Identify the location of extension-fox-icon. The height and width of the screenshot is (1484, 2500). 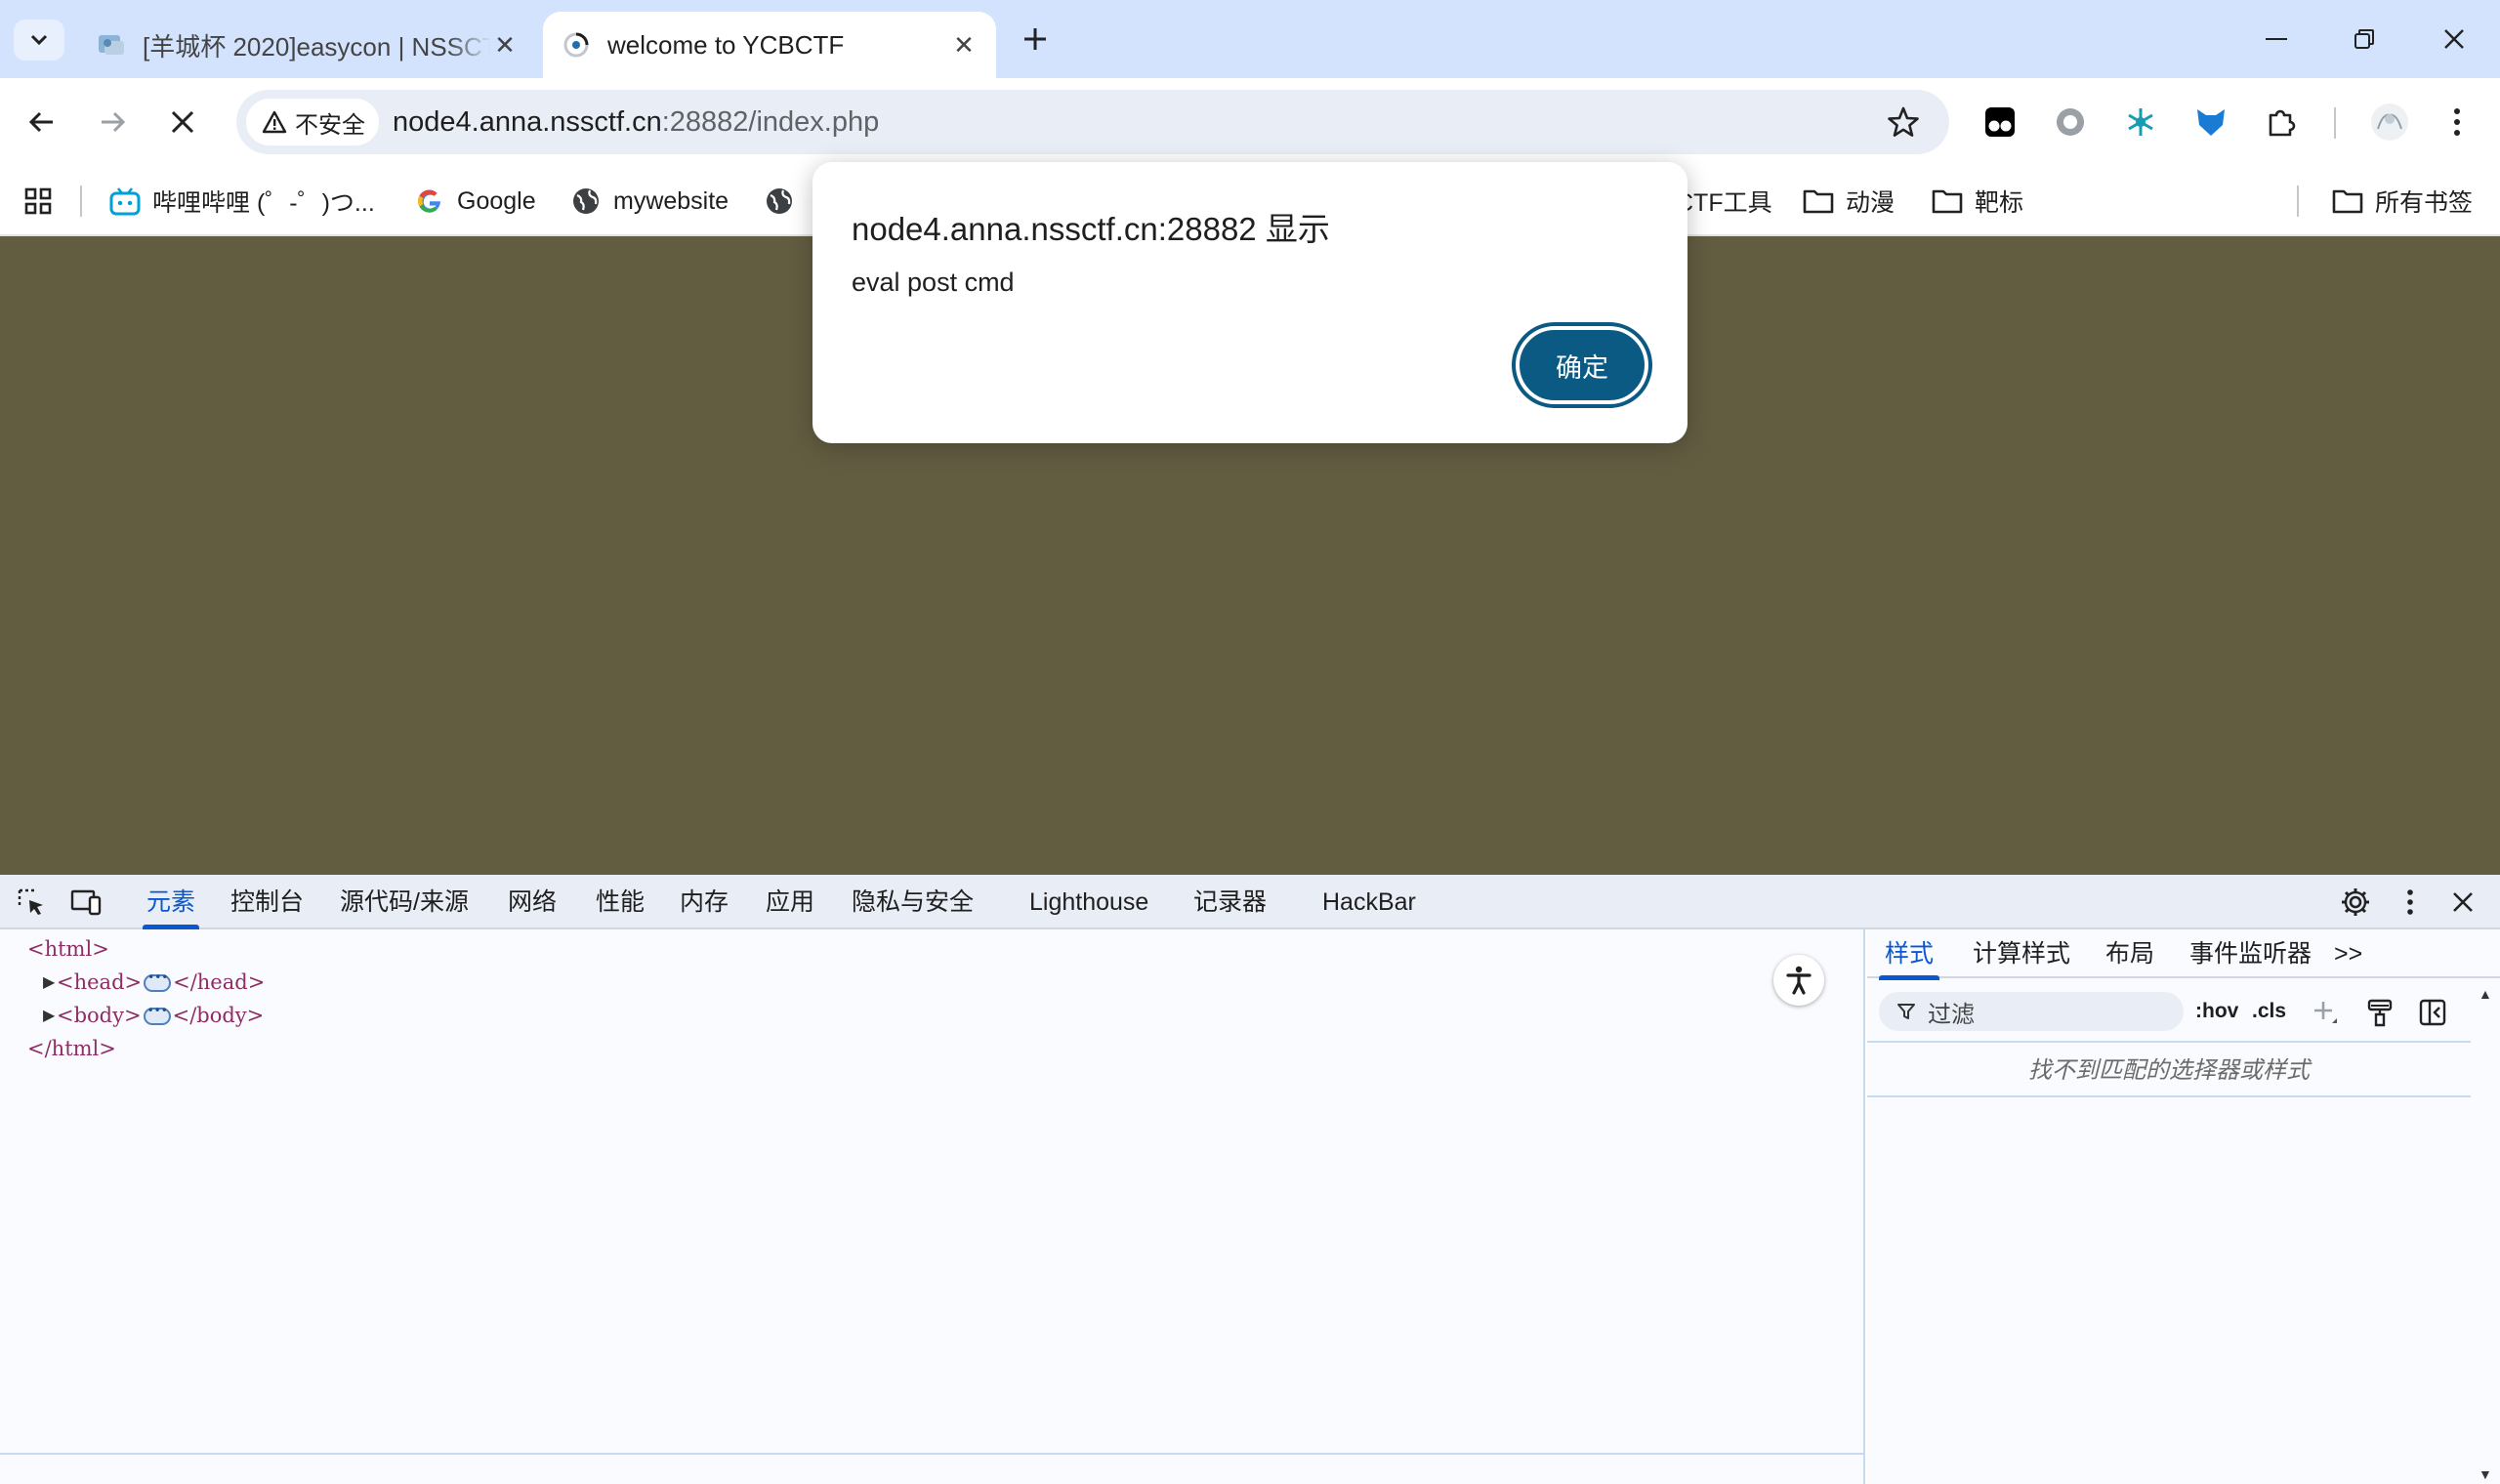
(2210, 123).